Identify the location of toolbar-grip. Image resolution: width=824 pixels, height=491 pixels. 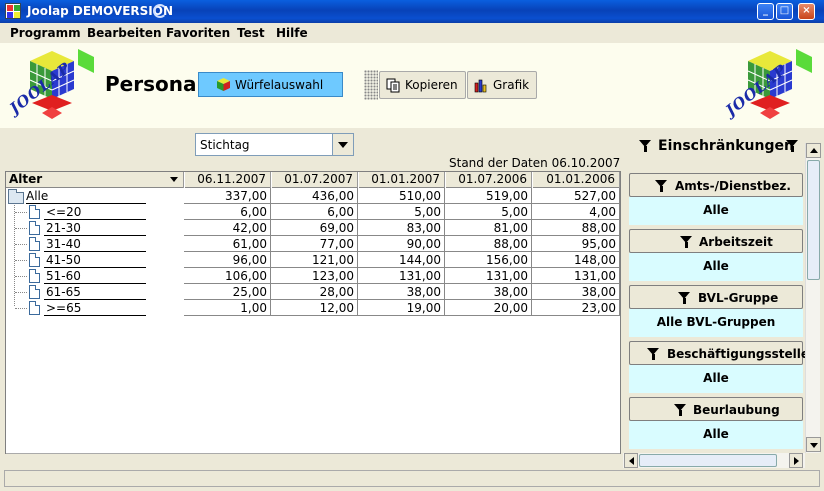
(371, 85).